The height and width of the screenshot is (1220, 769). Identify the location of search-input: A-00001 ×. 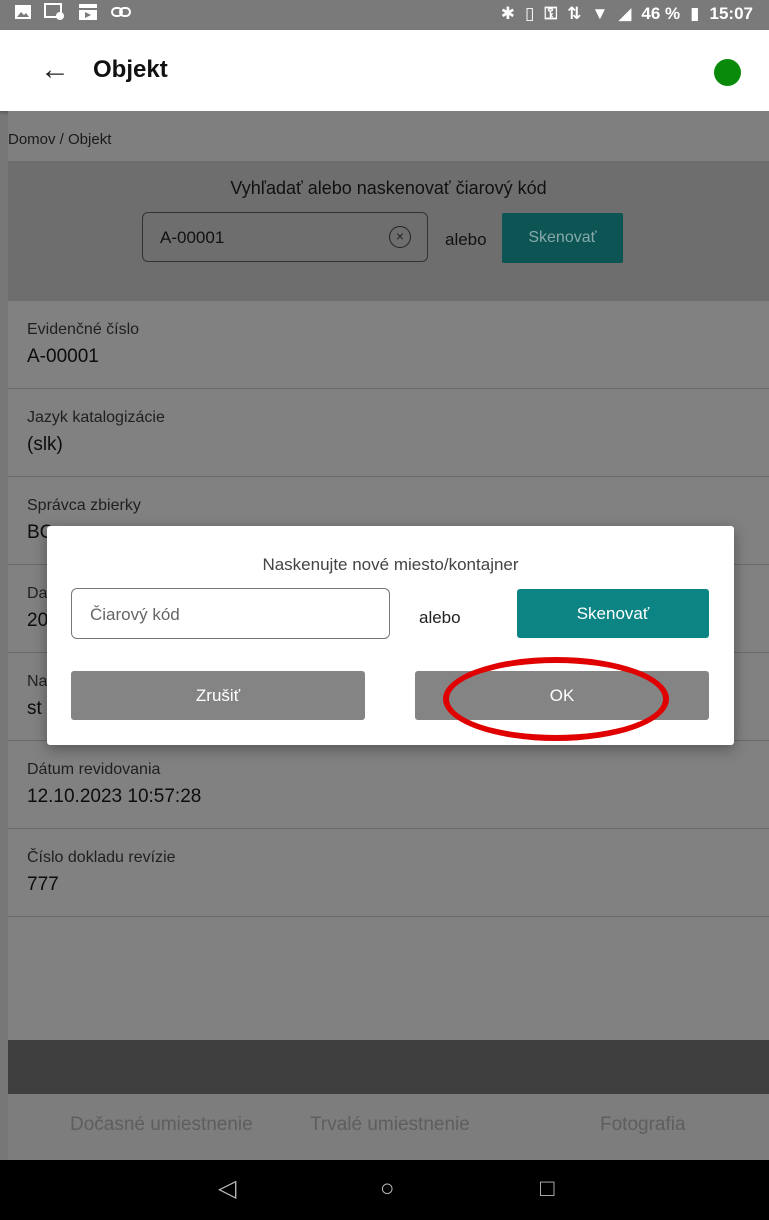
(285, 237).